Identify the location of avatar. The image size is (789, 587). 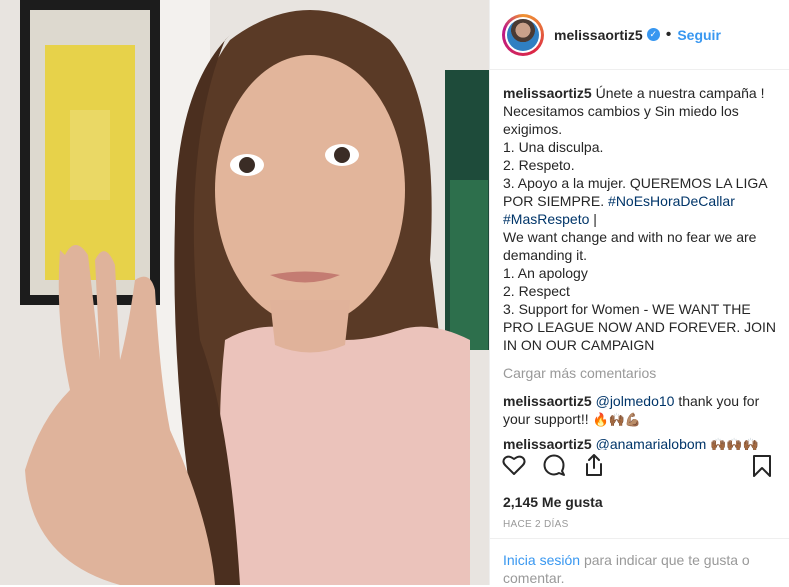
(523, 34).